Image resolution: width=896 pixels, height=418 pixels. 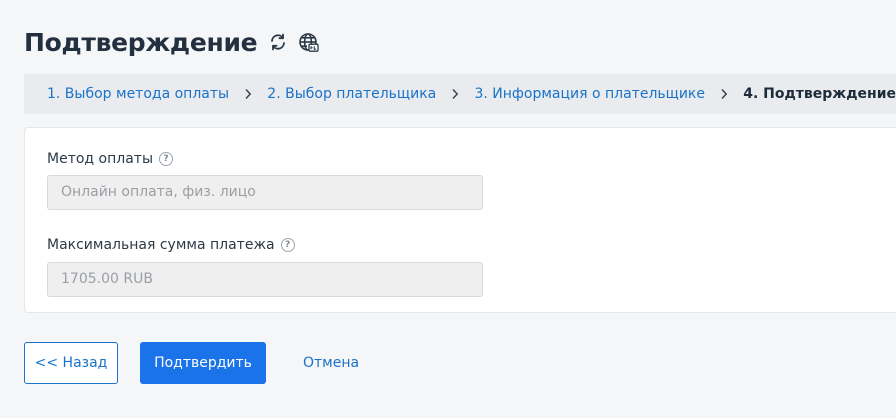 What do you see at coordinates (589, 94) in the screenshot?
I see `step-payer-info: 3. Информация о плательщике` at bounding box center [589, 94].